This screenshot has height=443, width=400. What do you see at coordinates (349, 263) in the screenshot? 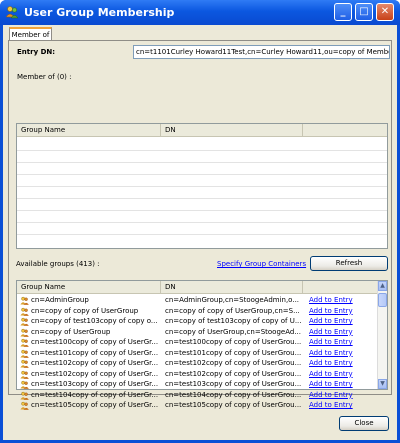
I see `refresh-button: Refresh` at bounding box center [349, 263].